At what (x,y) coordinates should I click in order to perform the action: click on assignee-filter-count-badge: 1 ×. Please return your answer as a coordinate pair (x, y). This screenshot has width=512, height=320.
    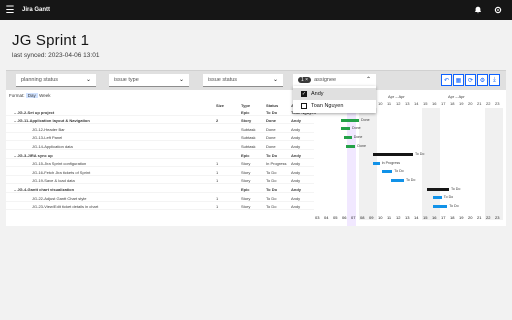
    Looking at the image, I should click on (305, 80).